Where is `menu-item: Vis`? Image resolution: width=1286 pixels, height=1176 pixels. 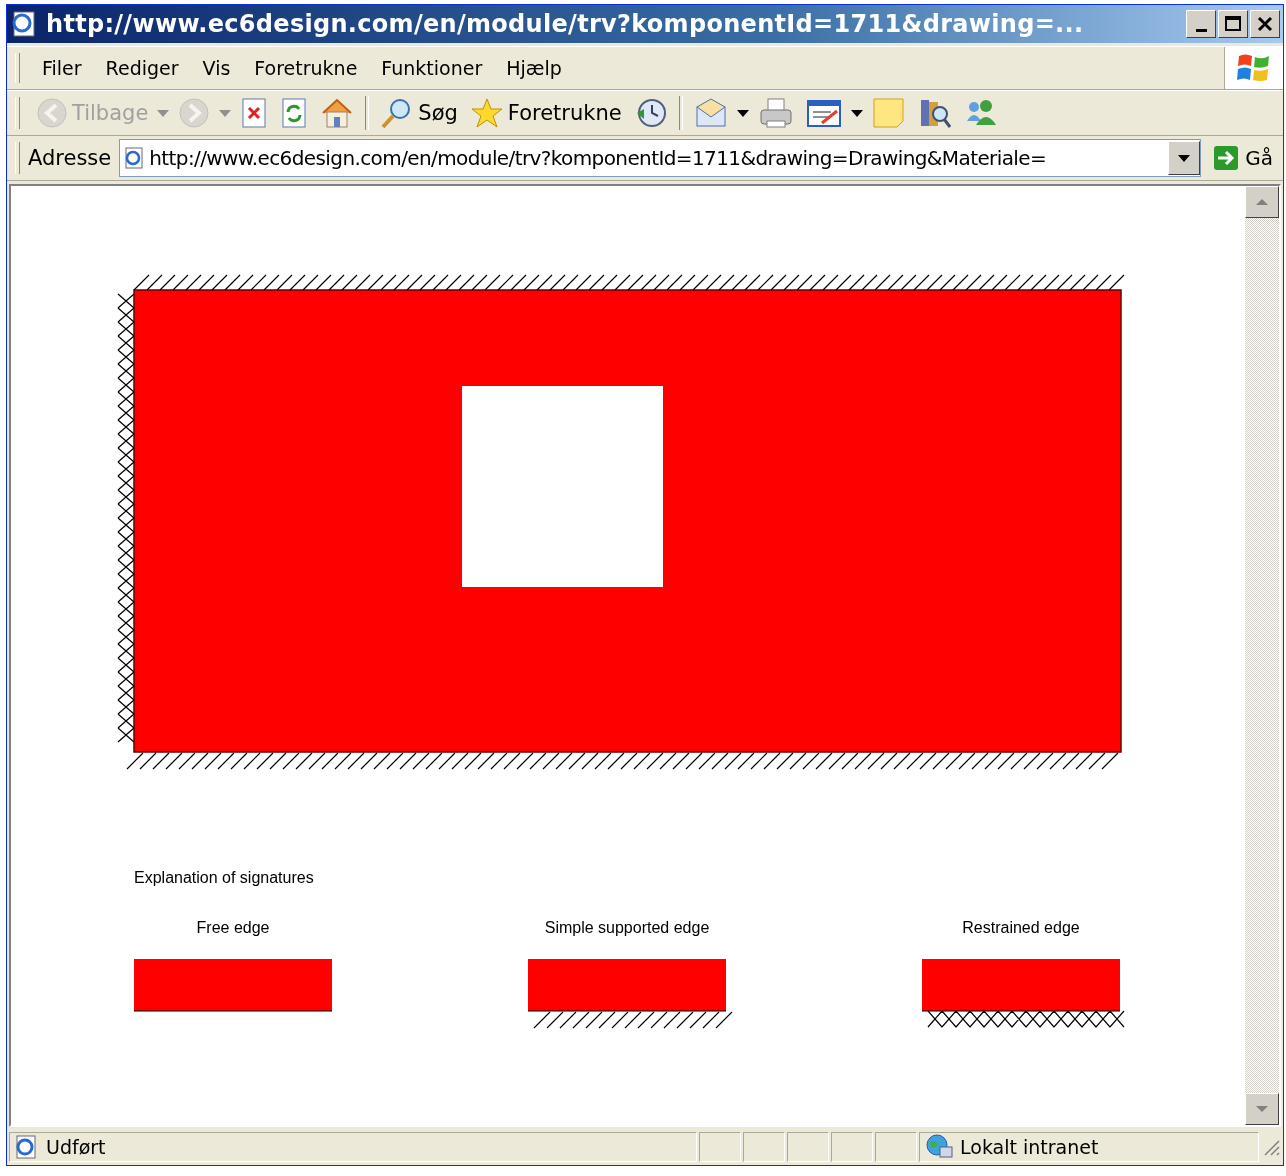
menu-item: Vis is located at coordinates (216, 68).